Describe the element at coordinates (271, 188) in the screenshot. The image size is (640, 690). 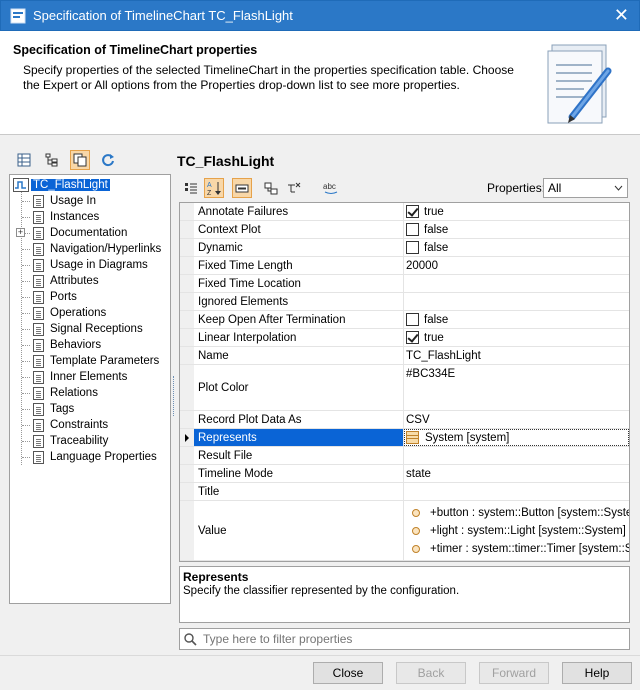
I see `expand-icon` at that location.